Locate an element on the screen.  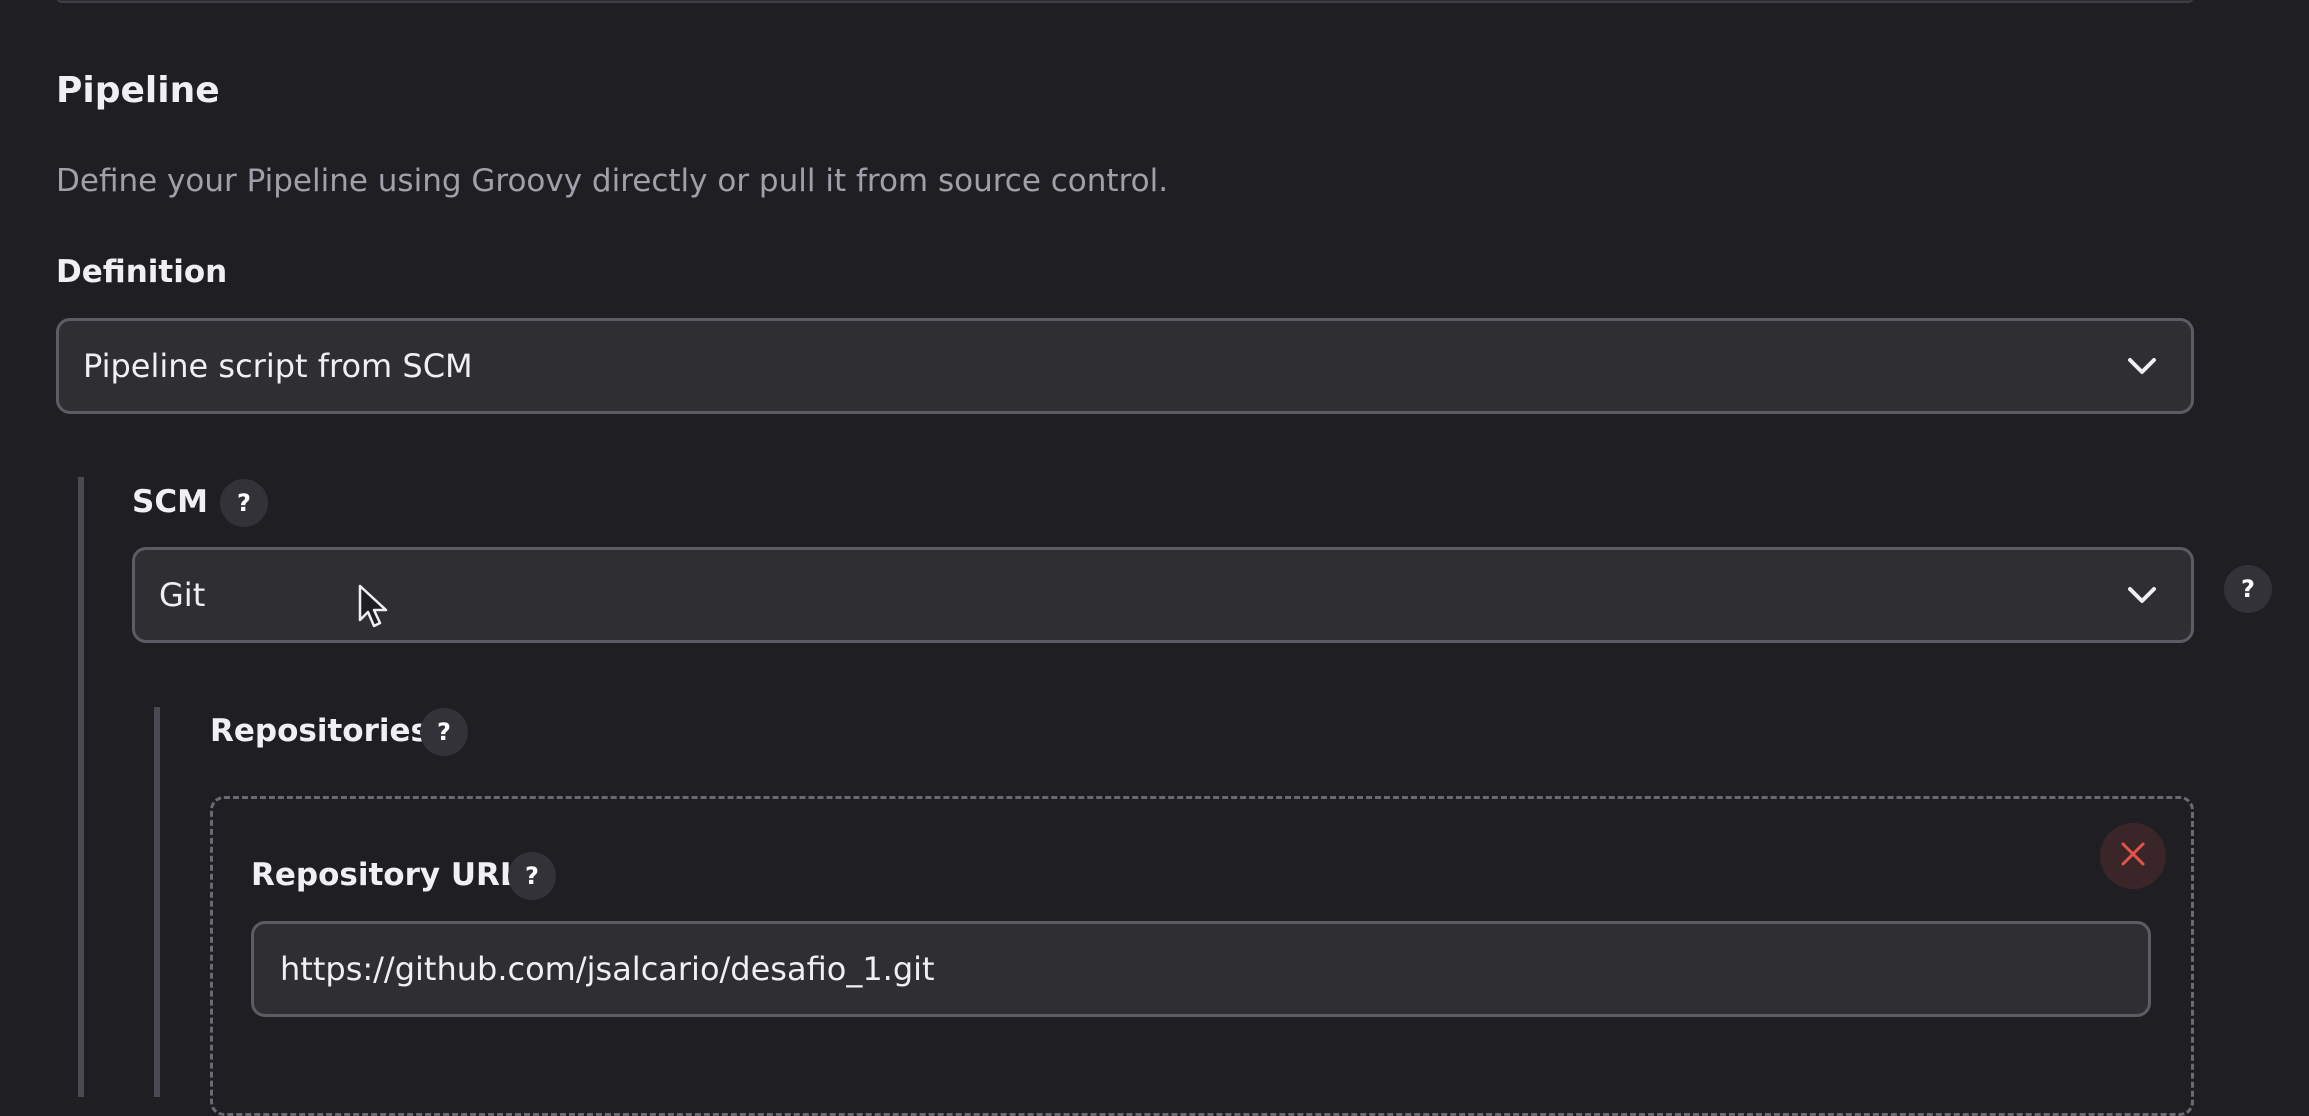
repository-url-help-button: ? is located at coordinates (532, 876).